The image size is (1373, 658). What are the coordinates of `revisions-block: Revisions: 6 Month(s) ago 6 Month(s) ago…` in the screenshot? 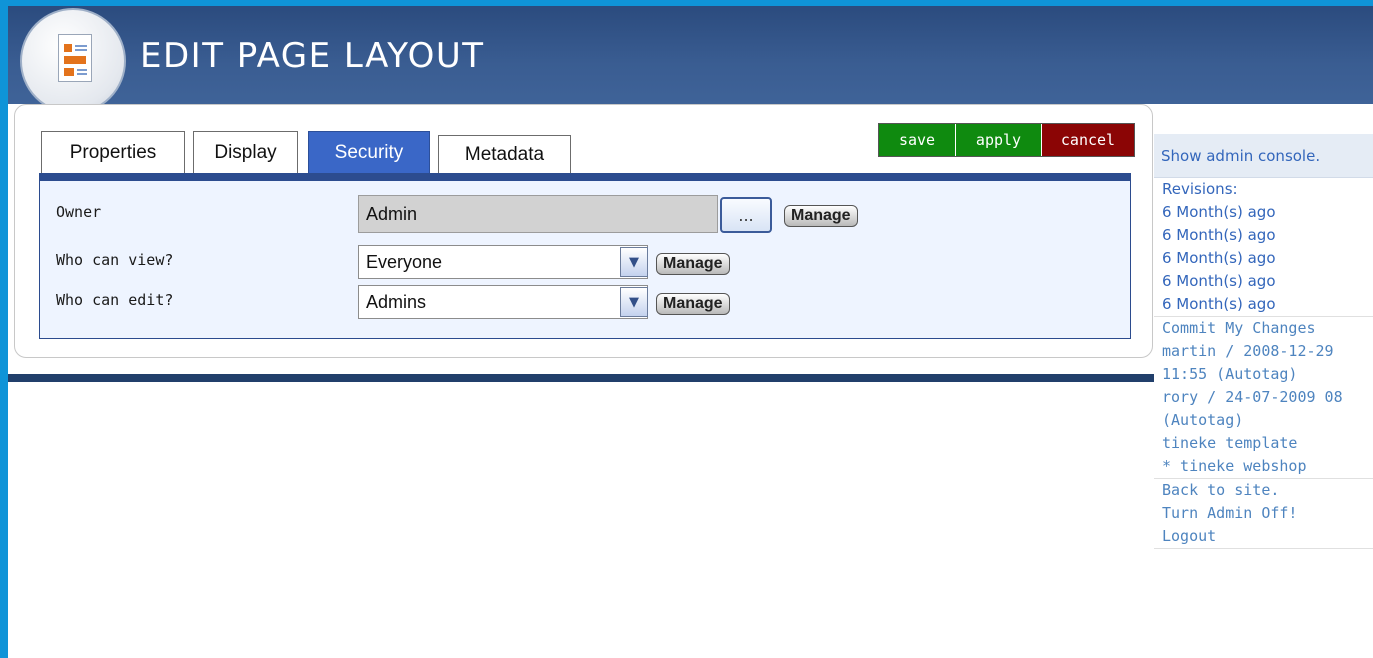 It's located at (1263, 247).